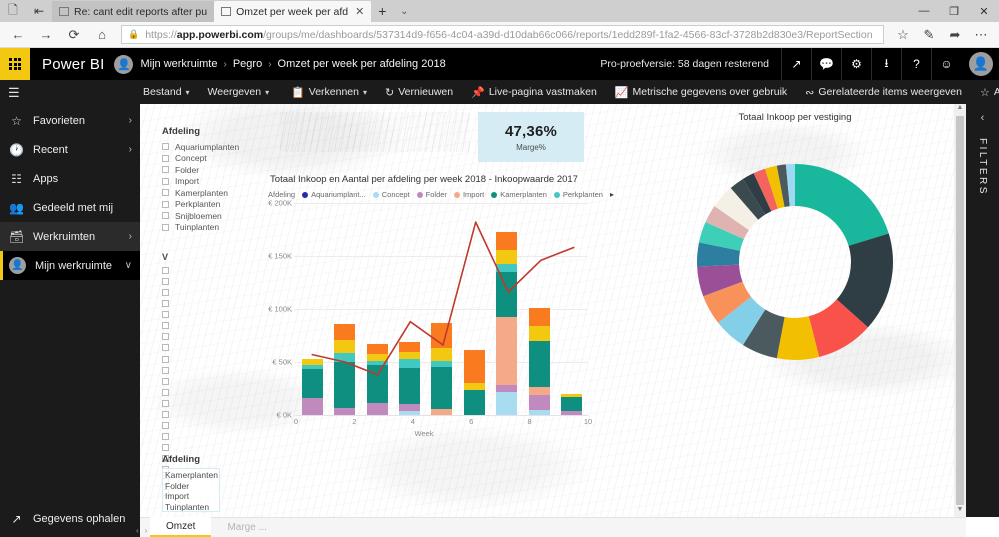 This screenshot has width=999, height=537. Describe the element at coordinates (903, 35) in the screenshot. I see `favorites-star-icon: ☆` at that location.